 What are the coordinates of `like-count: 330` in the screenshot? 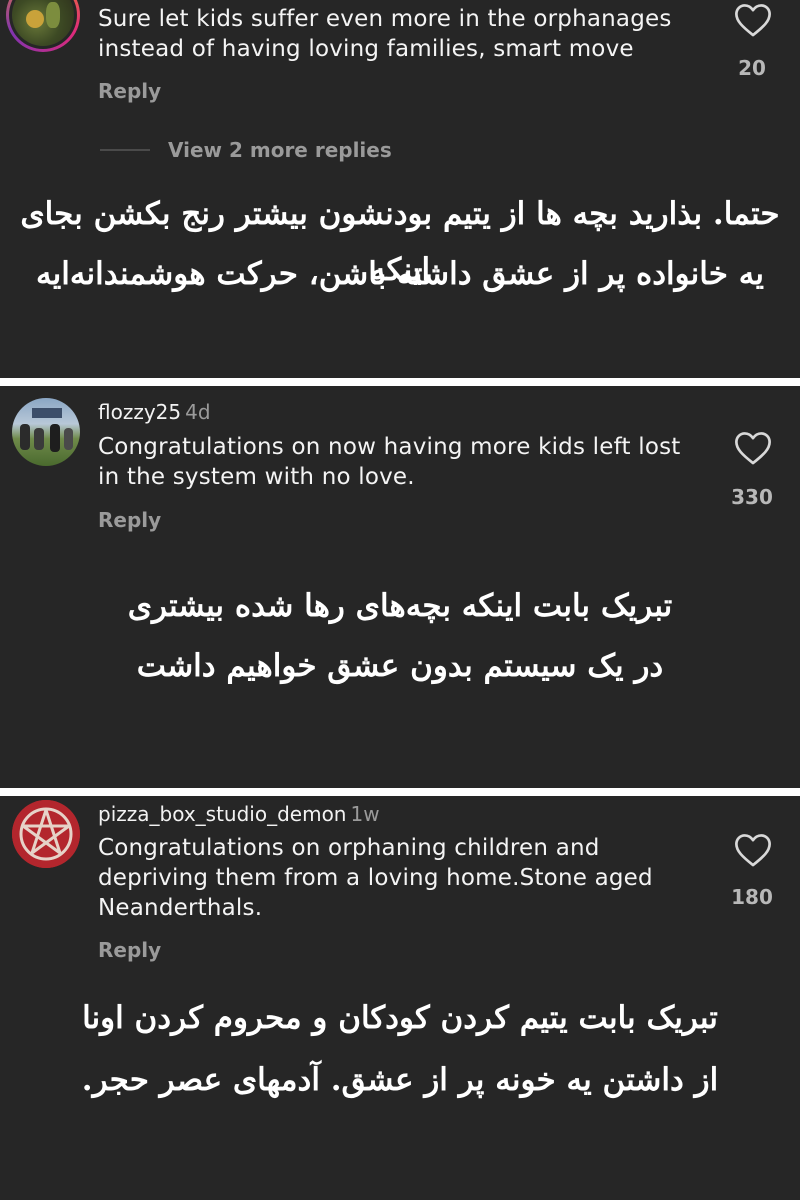 It's located at (752, 497).